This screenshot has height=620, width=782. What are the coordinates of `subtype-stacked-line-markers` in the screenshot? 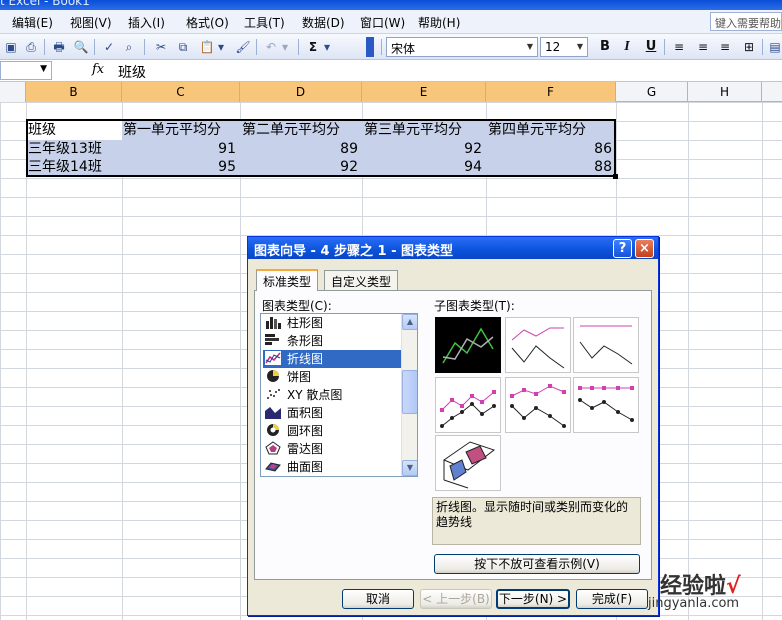 It's located at (538, 405).